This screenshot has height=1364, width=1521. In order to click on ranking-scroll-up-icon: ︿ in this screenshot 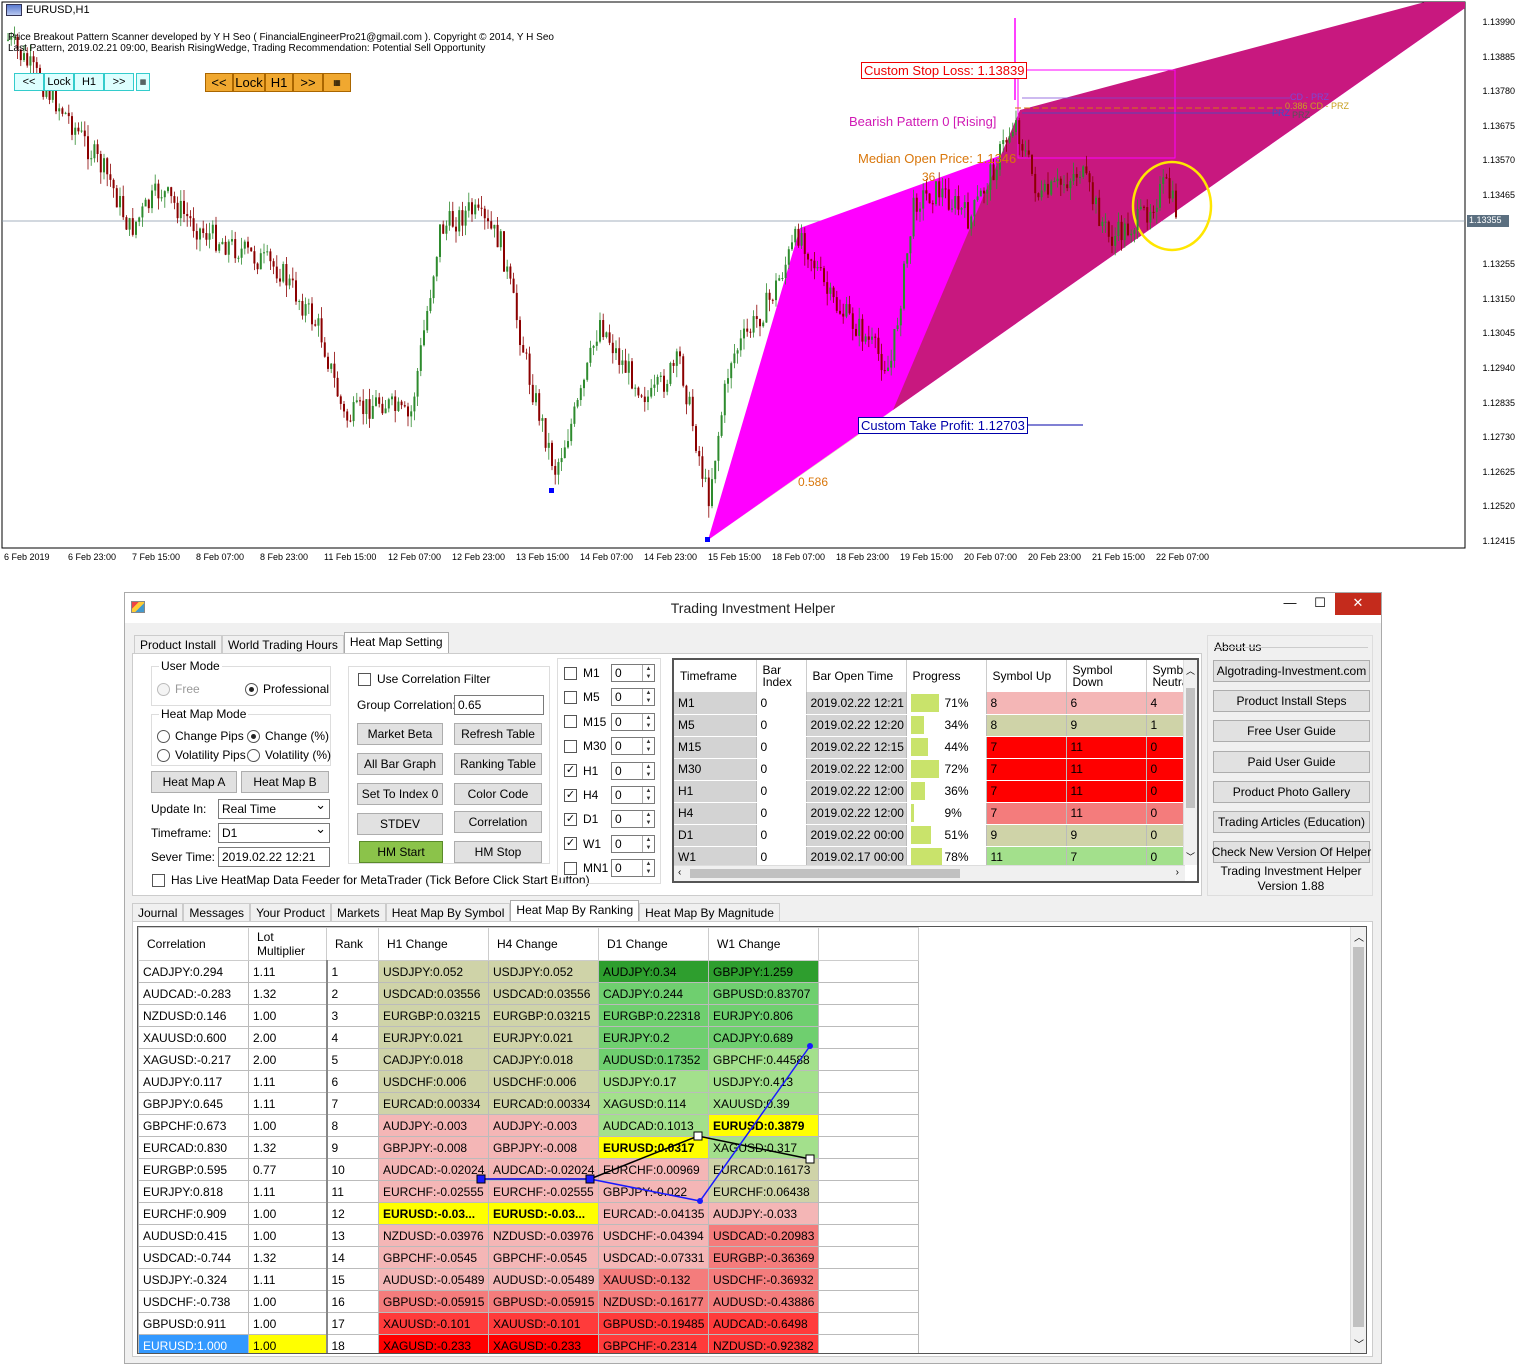, I will do `click(1359, 936)`.